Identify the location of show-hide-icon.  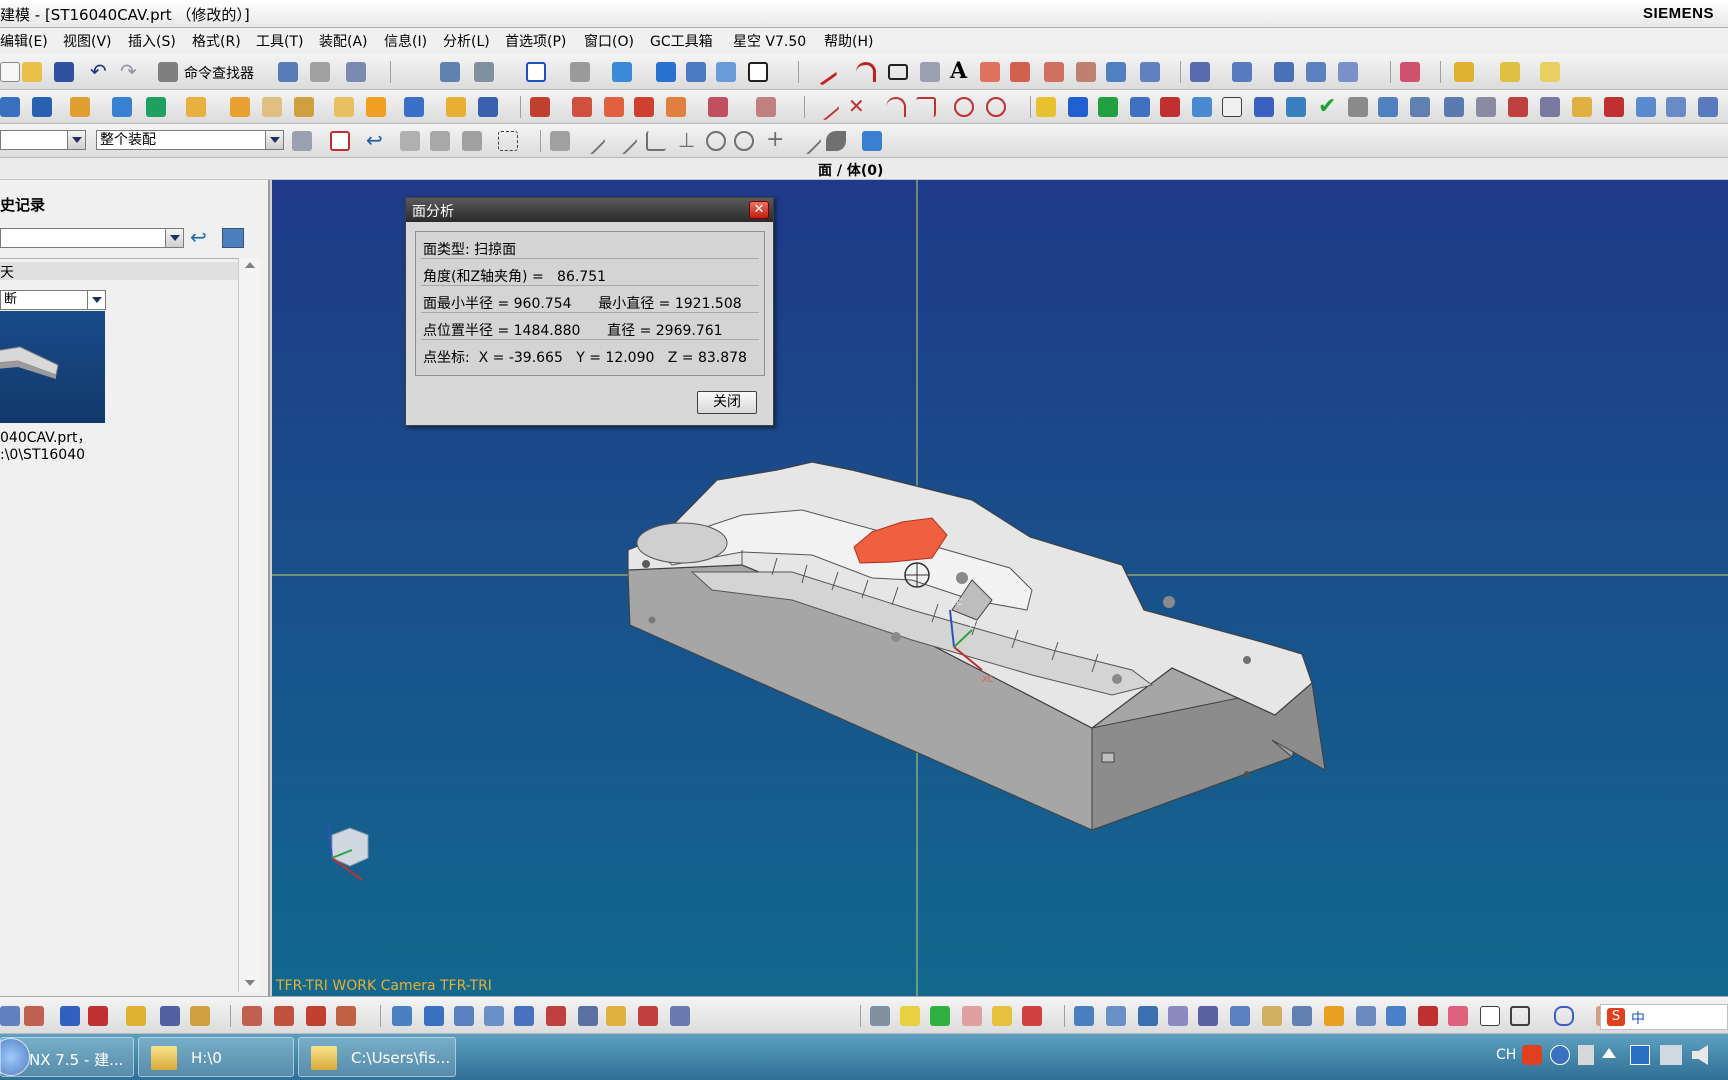
(356, 72).